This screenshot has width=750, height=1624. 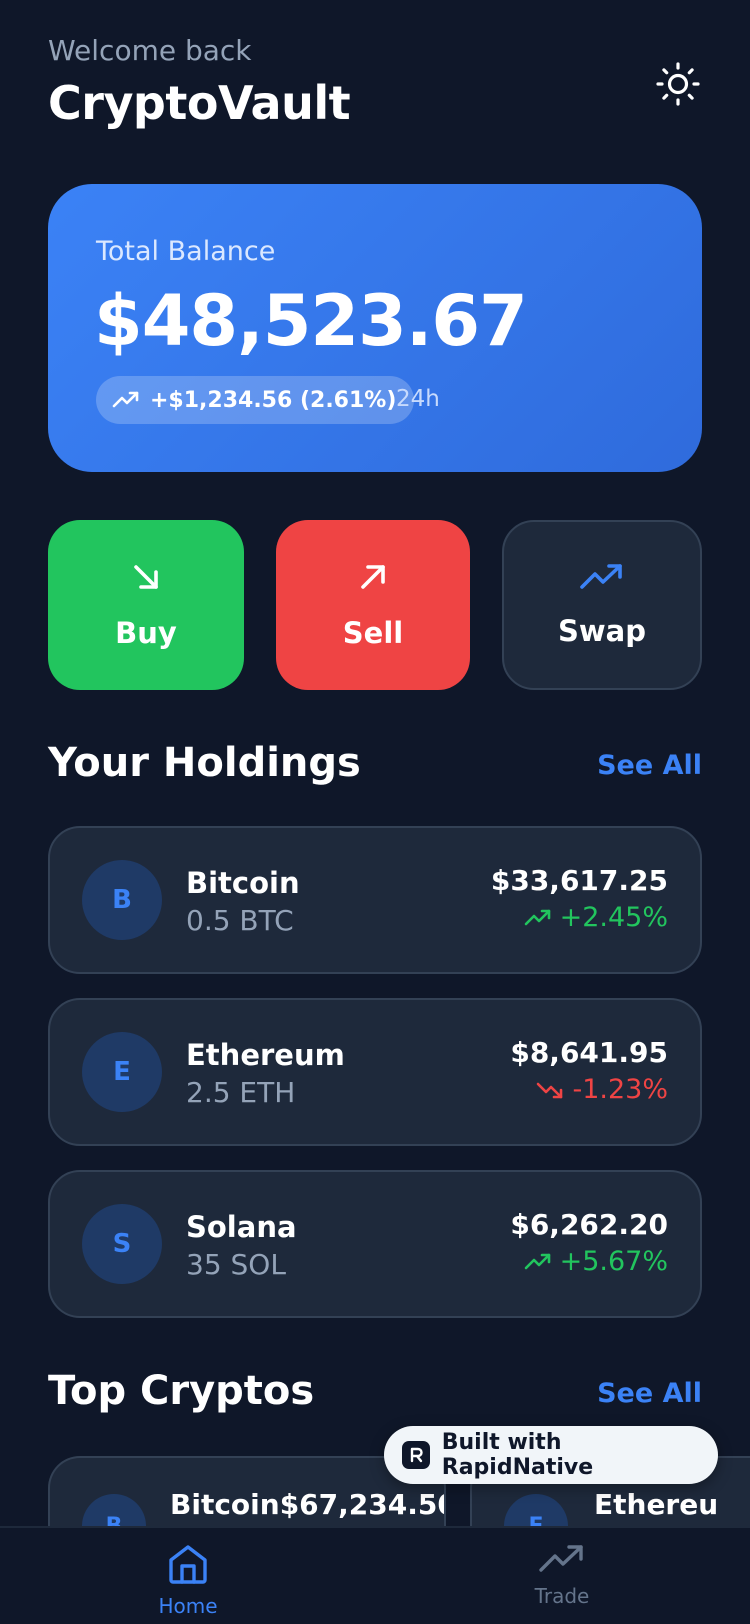 What do you see at coordinates (649, 1393) in the screenshot?
I see `top-cryptos-see-all-link: See All` at bounding box center [649, 1393].